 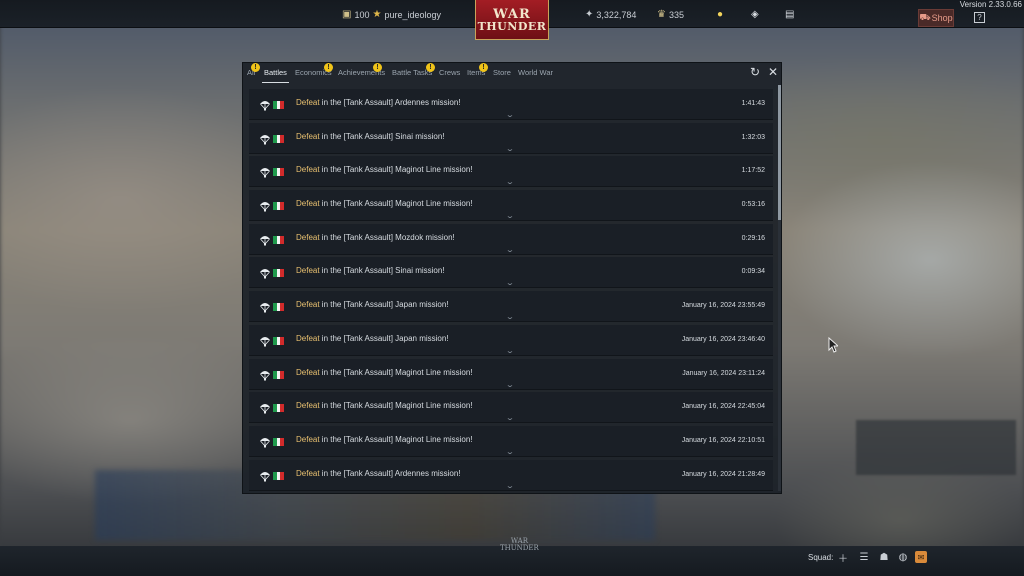 I want to click on contacts-icon: ☗, so click(x=884, y=557).